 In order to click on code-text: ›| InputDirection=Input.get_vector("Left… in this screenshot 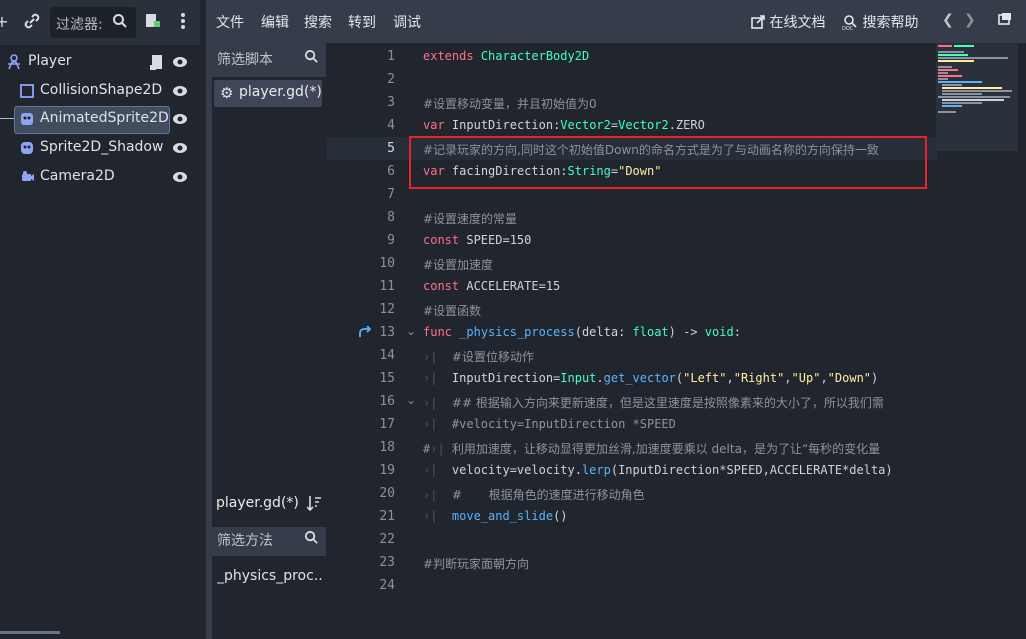, I will do `click(651, 378)`.